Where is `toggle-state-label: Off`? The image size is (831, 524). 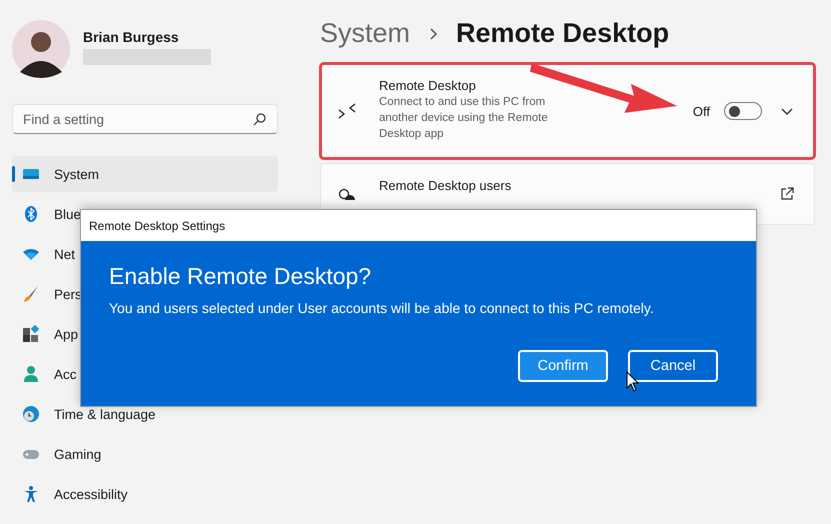
toggle-state-label: Off is located at coordinates (701, 111).